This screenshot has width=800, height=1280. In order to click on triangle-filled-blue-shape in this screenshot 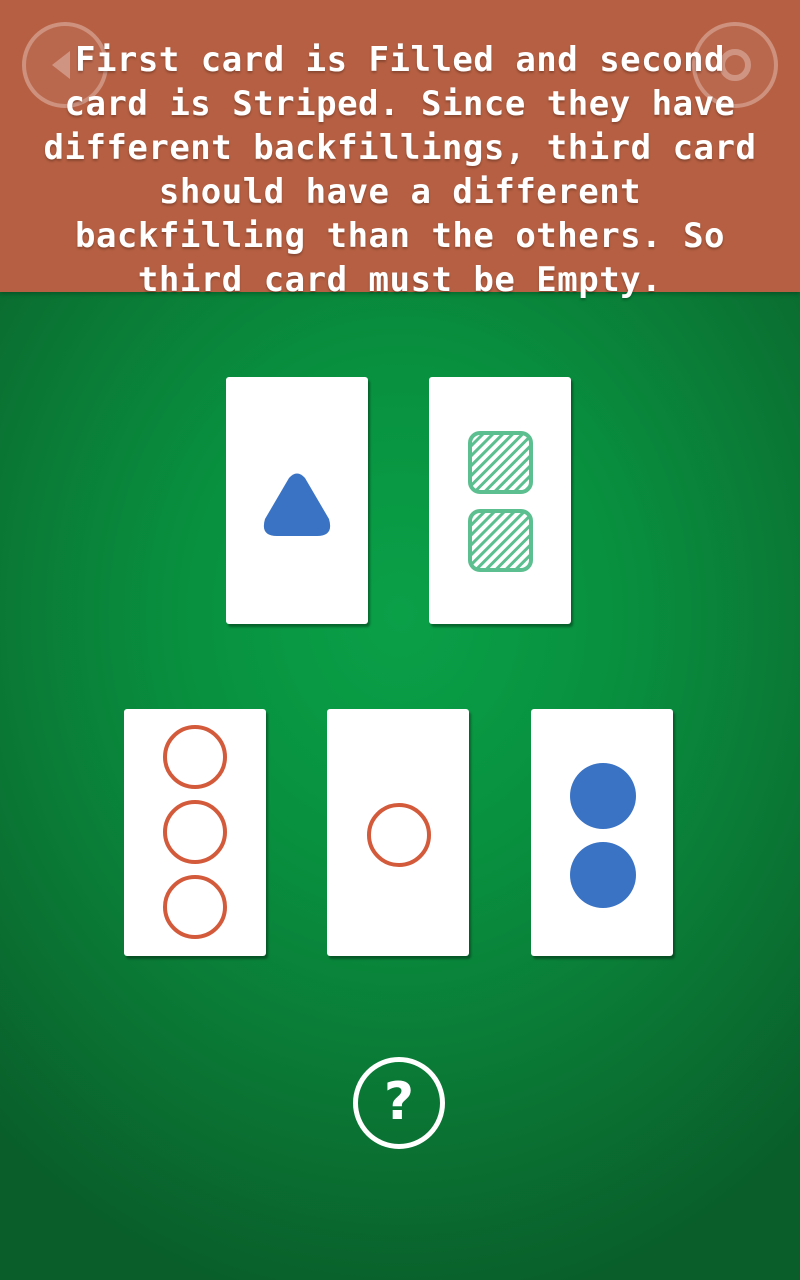, I will do `click(297, 504)`.